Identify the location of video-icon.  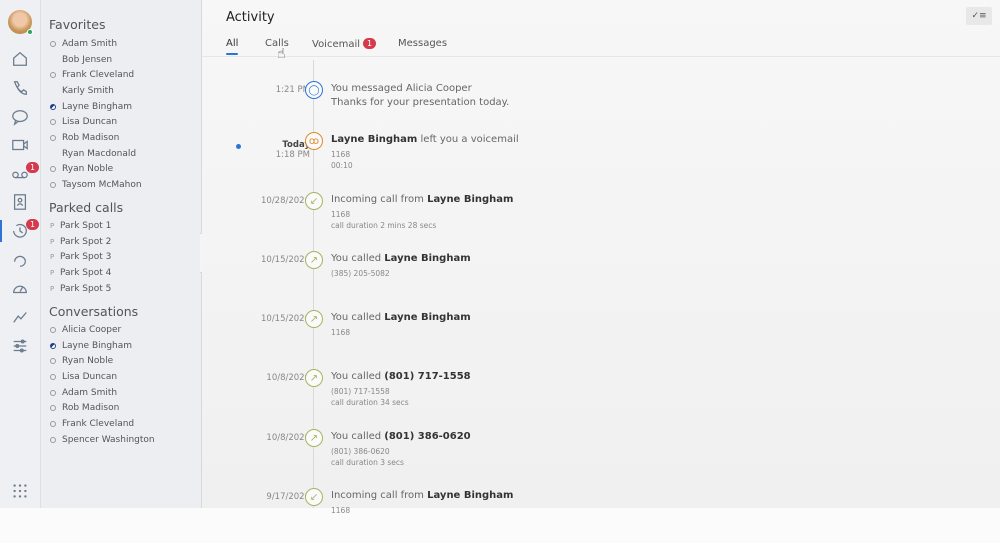
(20, 145).